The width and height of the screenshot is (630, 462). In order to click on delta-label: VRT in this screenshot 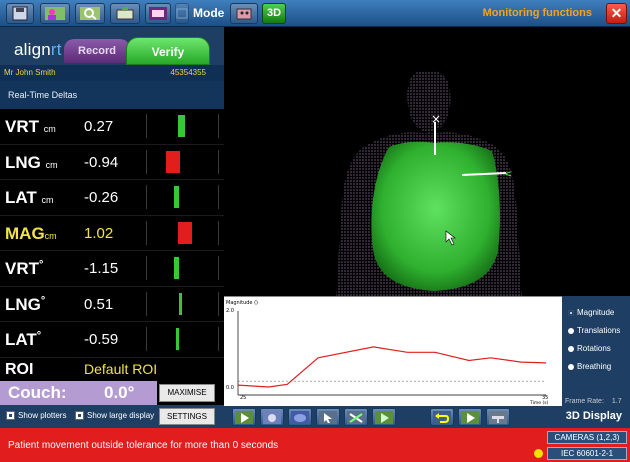, I will do `click(22, 268)`.